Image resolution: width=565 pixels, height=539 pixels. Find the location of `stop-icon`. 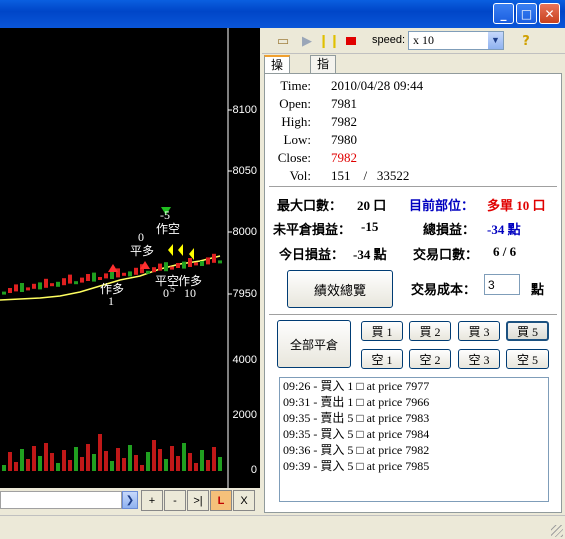

stop-icon is located at coordinates (351, 41).